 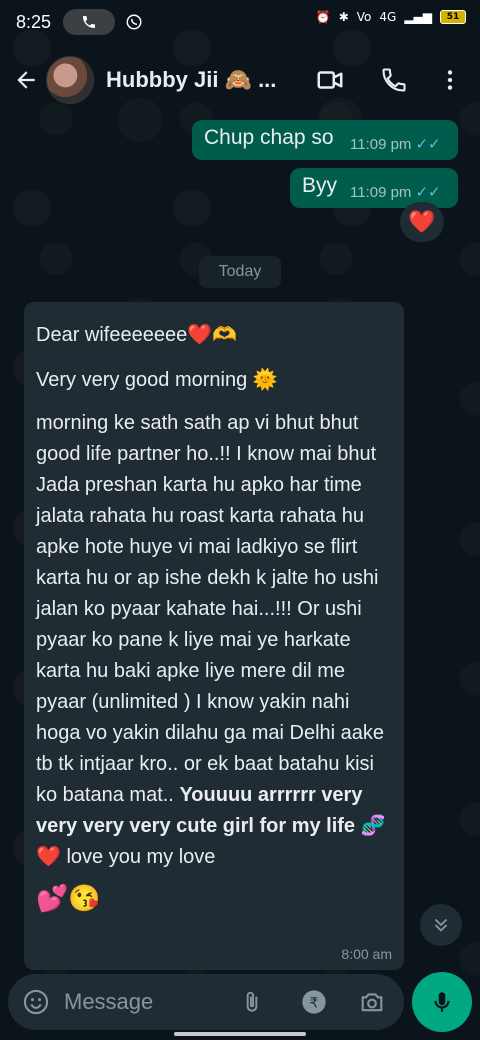 What do you see at coordinates (453, 17) in the screenshot?
I see `battery-icon: 51` at bounding box center [453, 17].